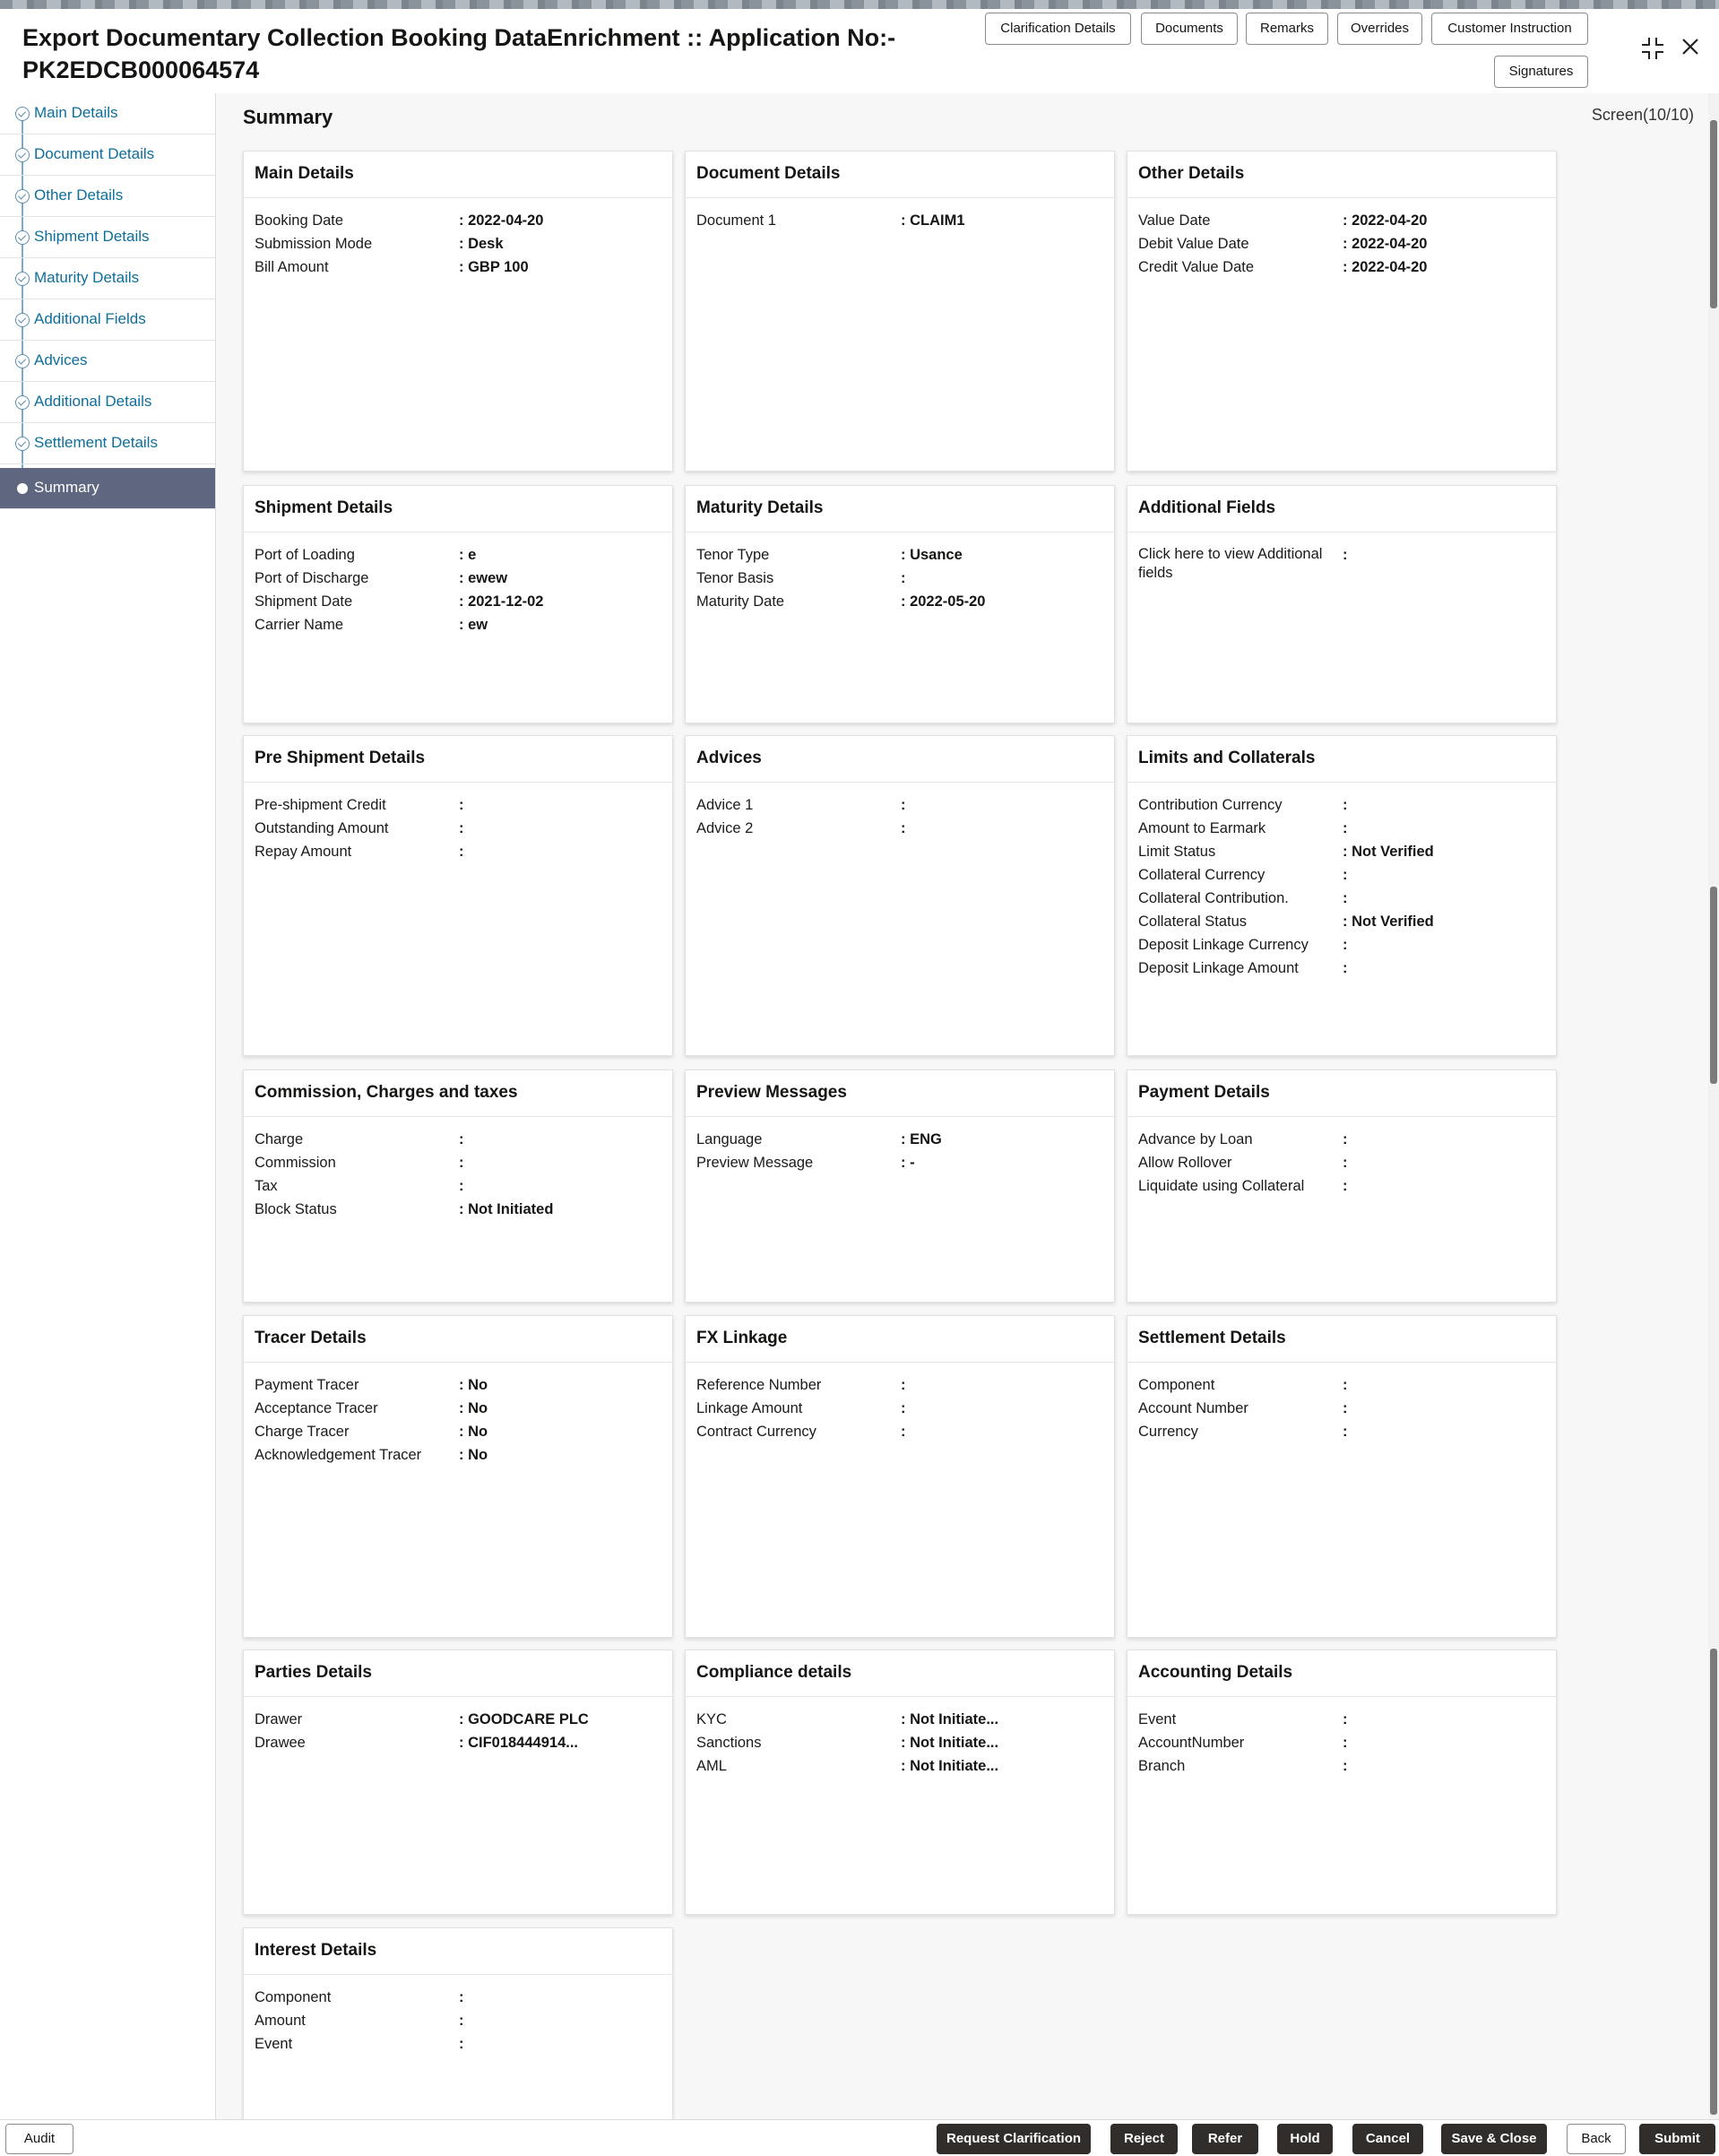 The image size is (1719, 2156). I want to click on sidebar-item-additional-details: Additional Details, so click(107, 403).